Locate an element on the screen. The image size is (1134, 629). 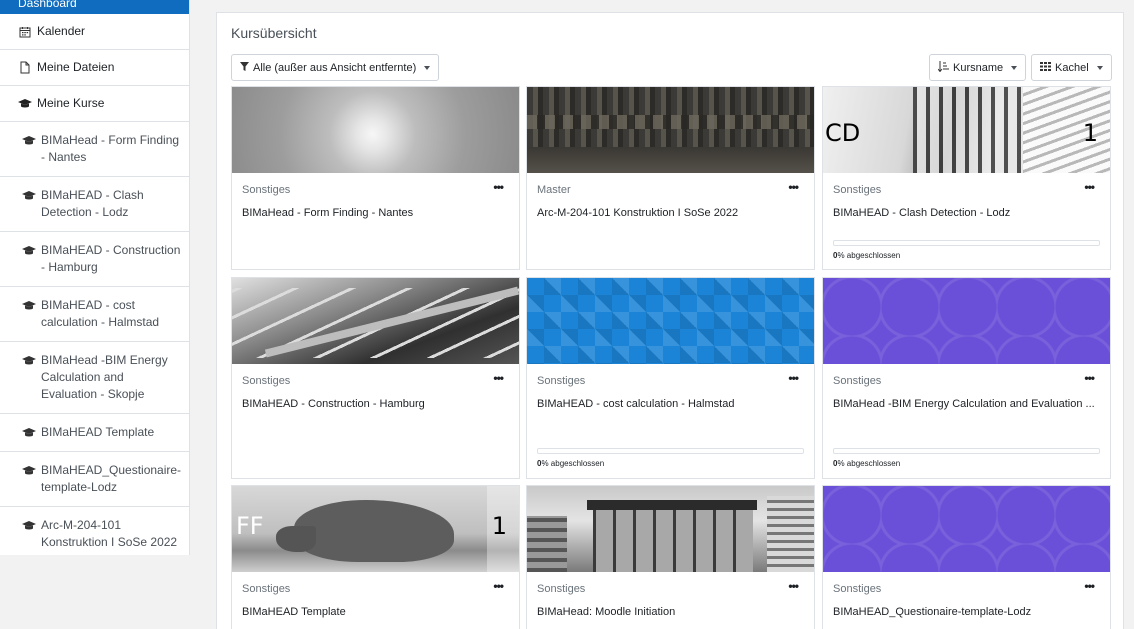
sidebar-item-course: BIMaHead - Form Finding - Nantes is located at coordinates (94, 149).